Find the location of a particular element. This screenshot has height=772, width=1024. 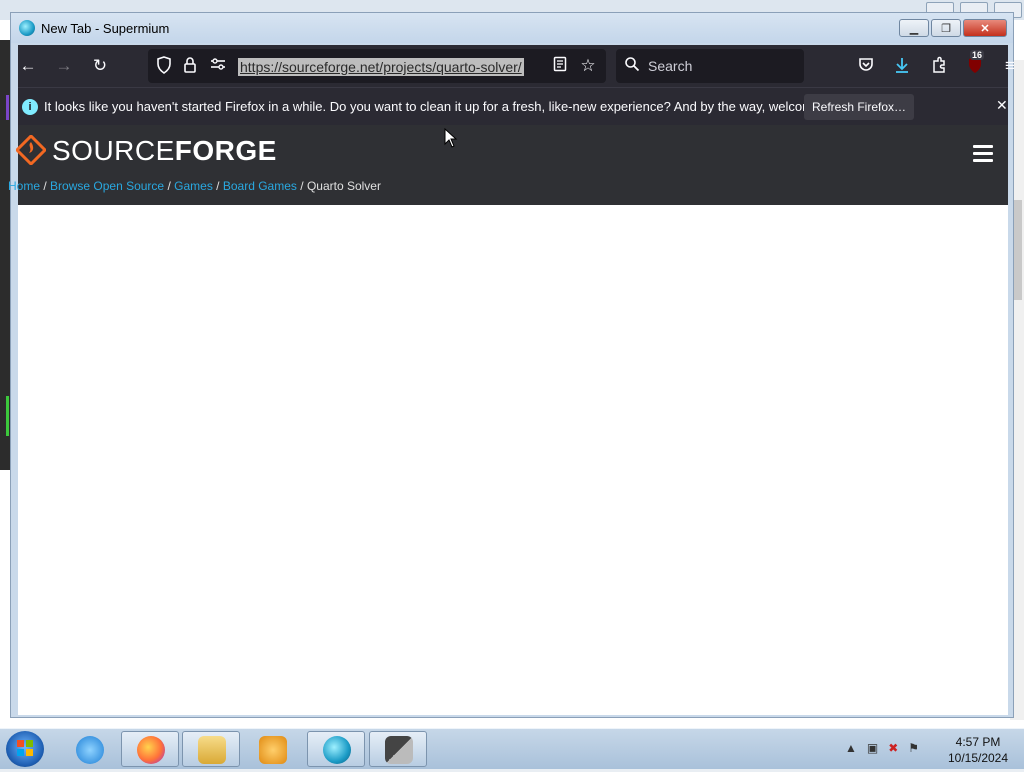

shield-icon is located at coordinates (164, 66).